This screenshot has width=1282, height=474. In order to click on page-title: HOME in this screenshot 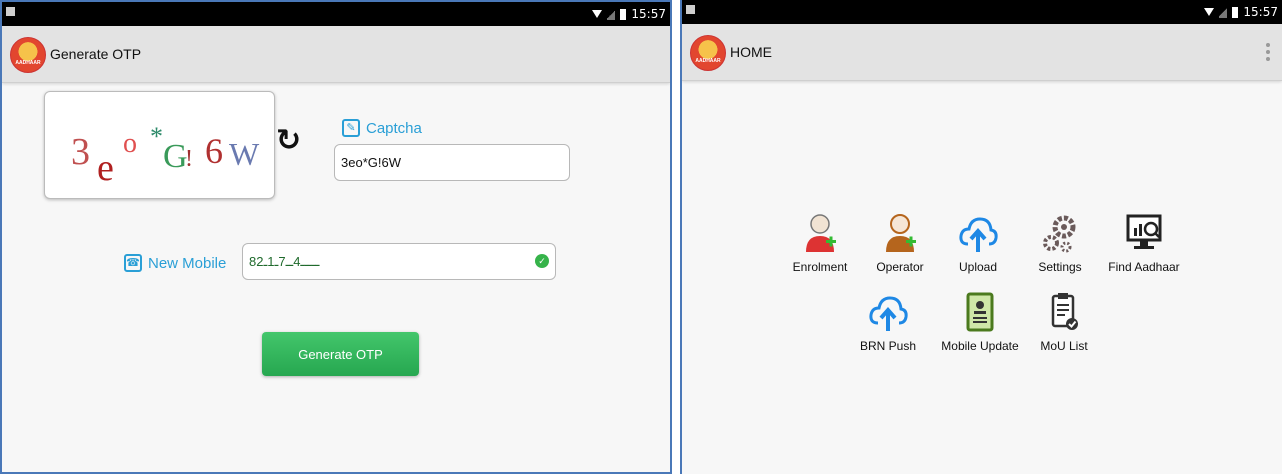, I will do `click(751, 52)`.